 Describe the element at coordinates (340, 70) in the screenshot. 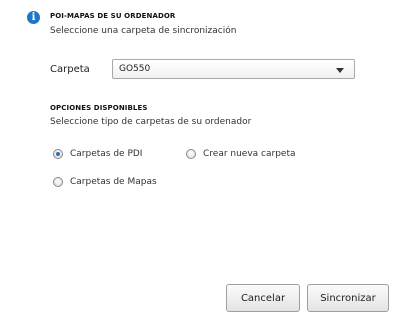

I see `chevron-down-icon` at that location.